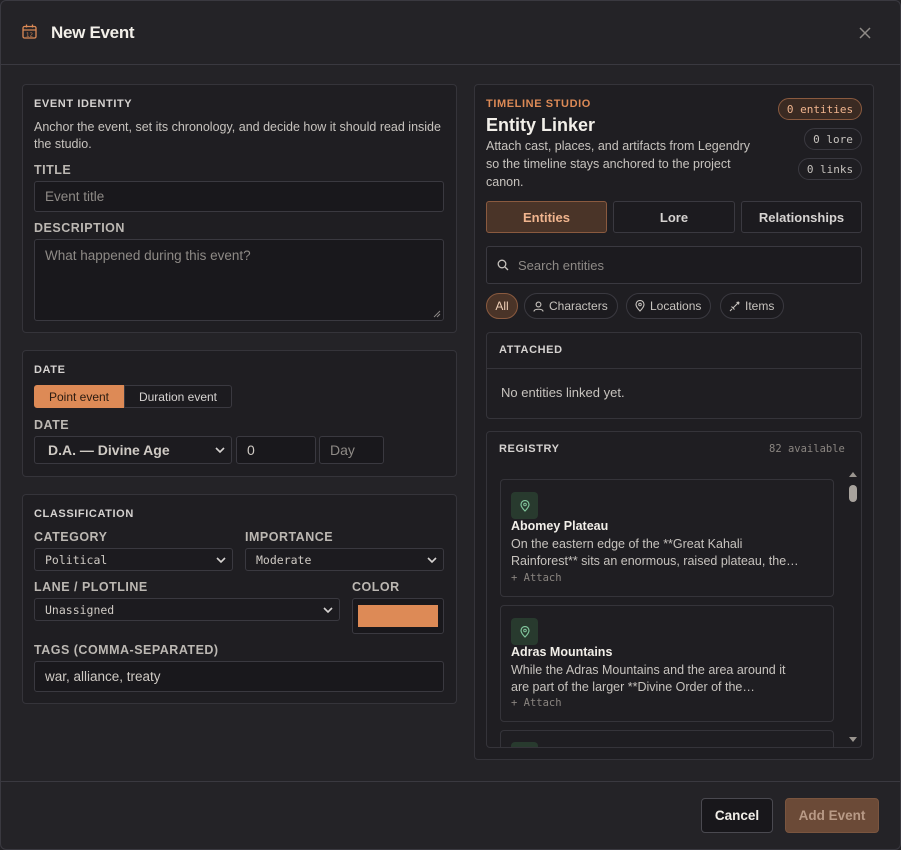  I want to click on point-event-toggle: Point event, so click(79, 396).